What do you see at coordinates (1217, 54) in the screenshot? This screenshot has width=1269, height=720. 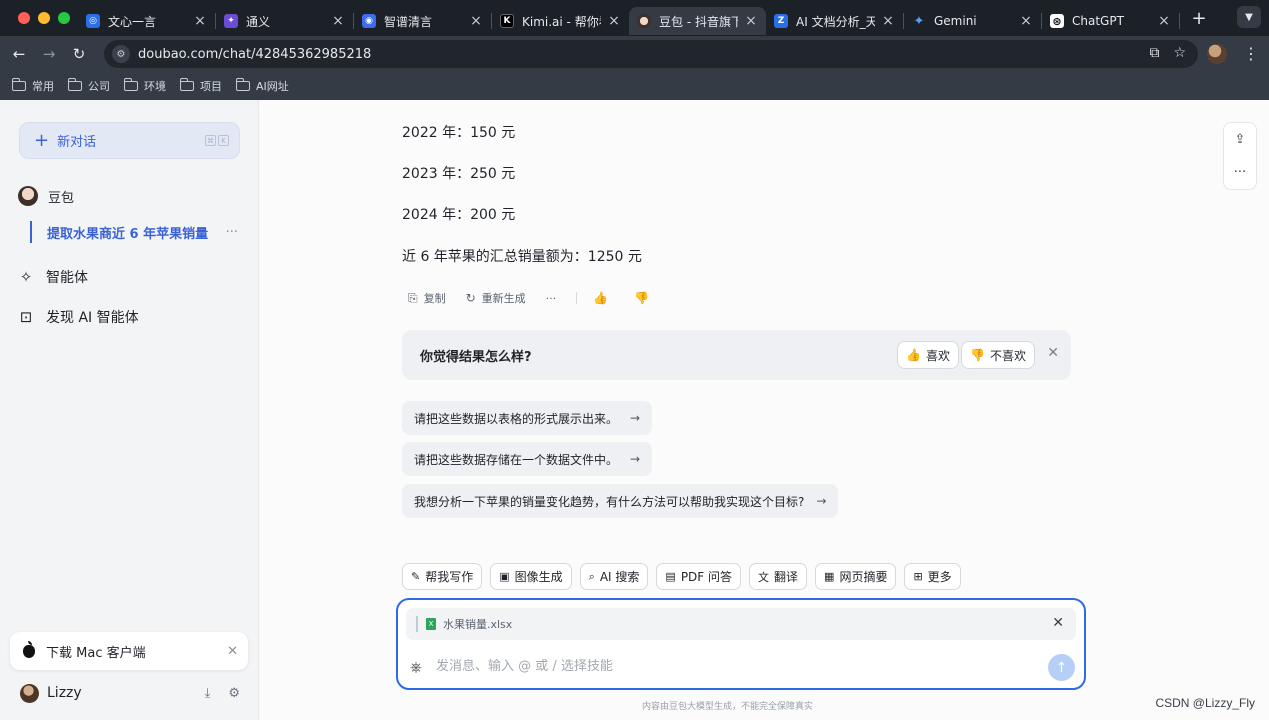 I see `profile-avatar` at bounding box center [1217, 54].